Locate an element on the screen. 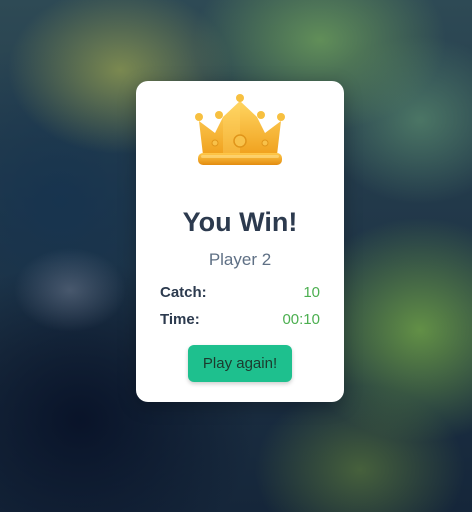  win-title: You Win! is located at coordinates (240, 222).